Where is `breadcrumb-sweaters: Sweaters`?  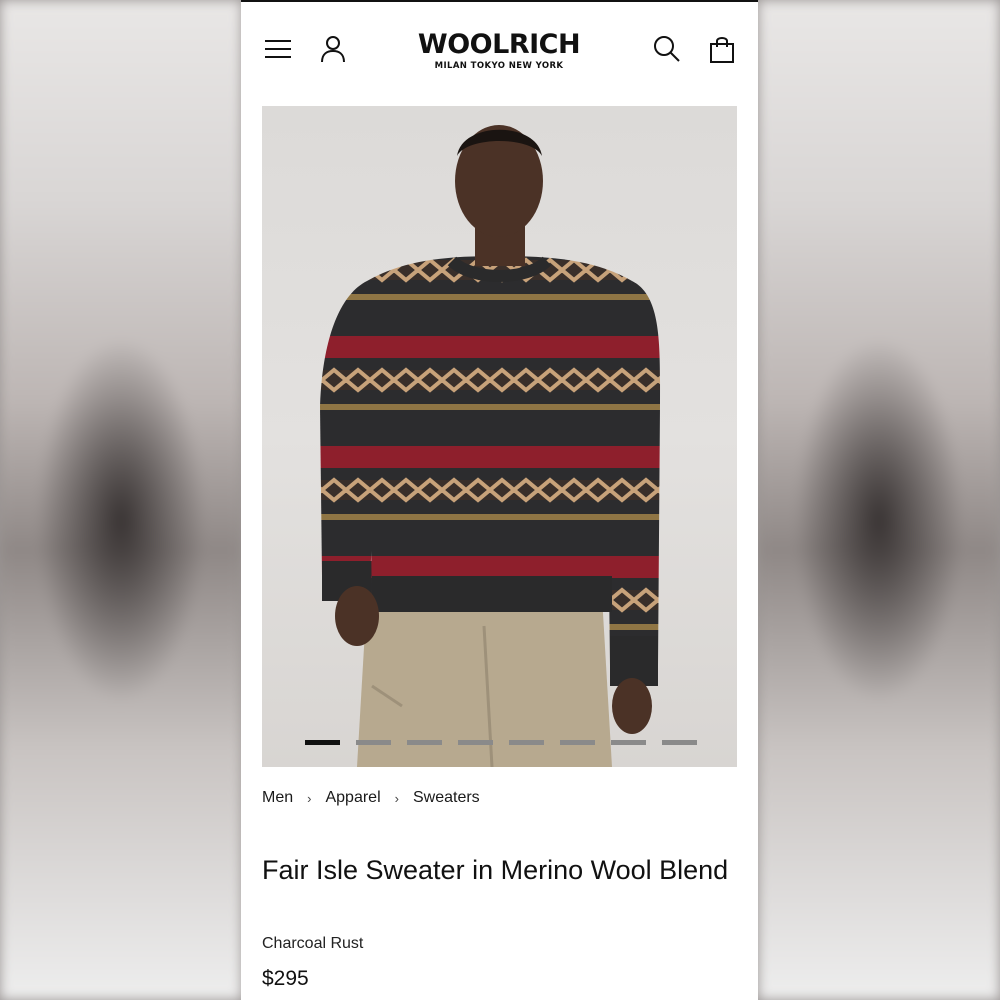 breadcrumb-sweaters: Sweaters is located at coordinates (446, 798).